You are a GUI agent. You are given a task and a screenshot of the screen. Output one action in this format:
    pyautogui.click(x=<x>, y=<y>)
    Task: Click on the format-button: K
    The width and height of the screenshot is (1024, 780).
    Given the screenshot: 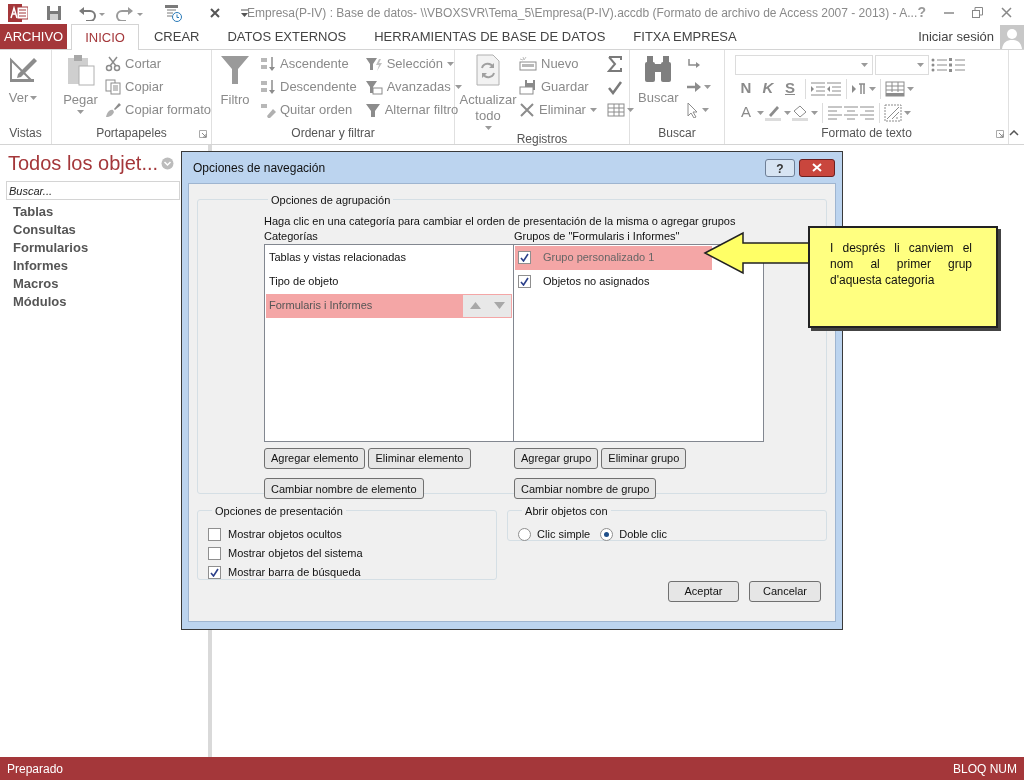 What is the action you would take?
    pyautogui.click(x=768, y=88)
    